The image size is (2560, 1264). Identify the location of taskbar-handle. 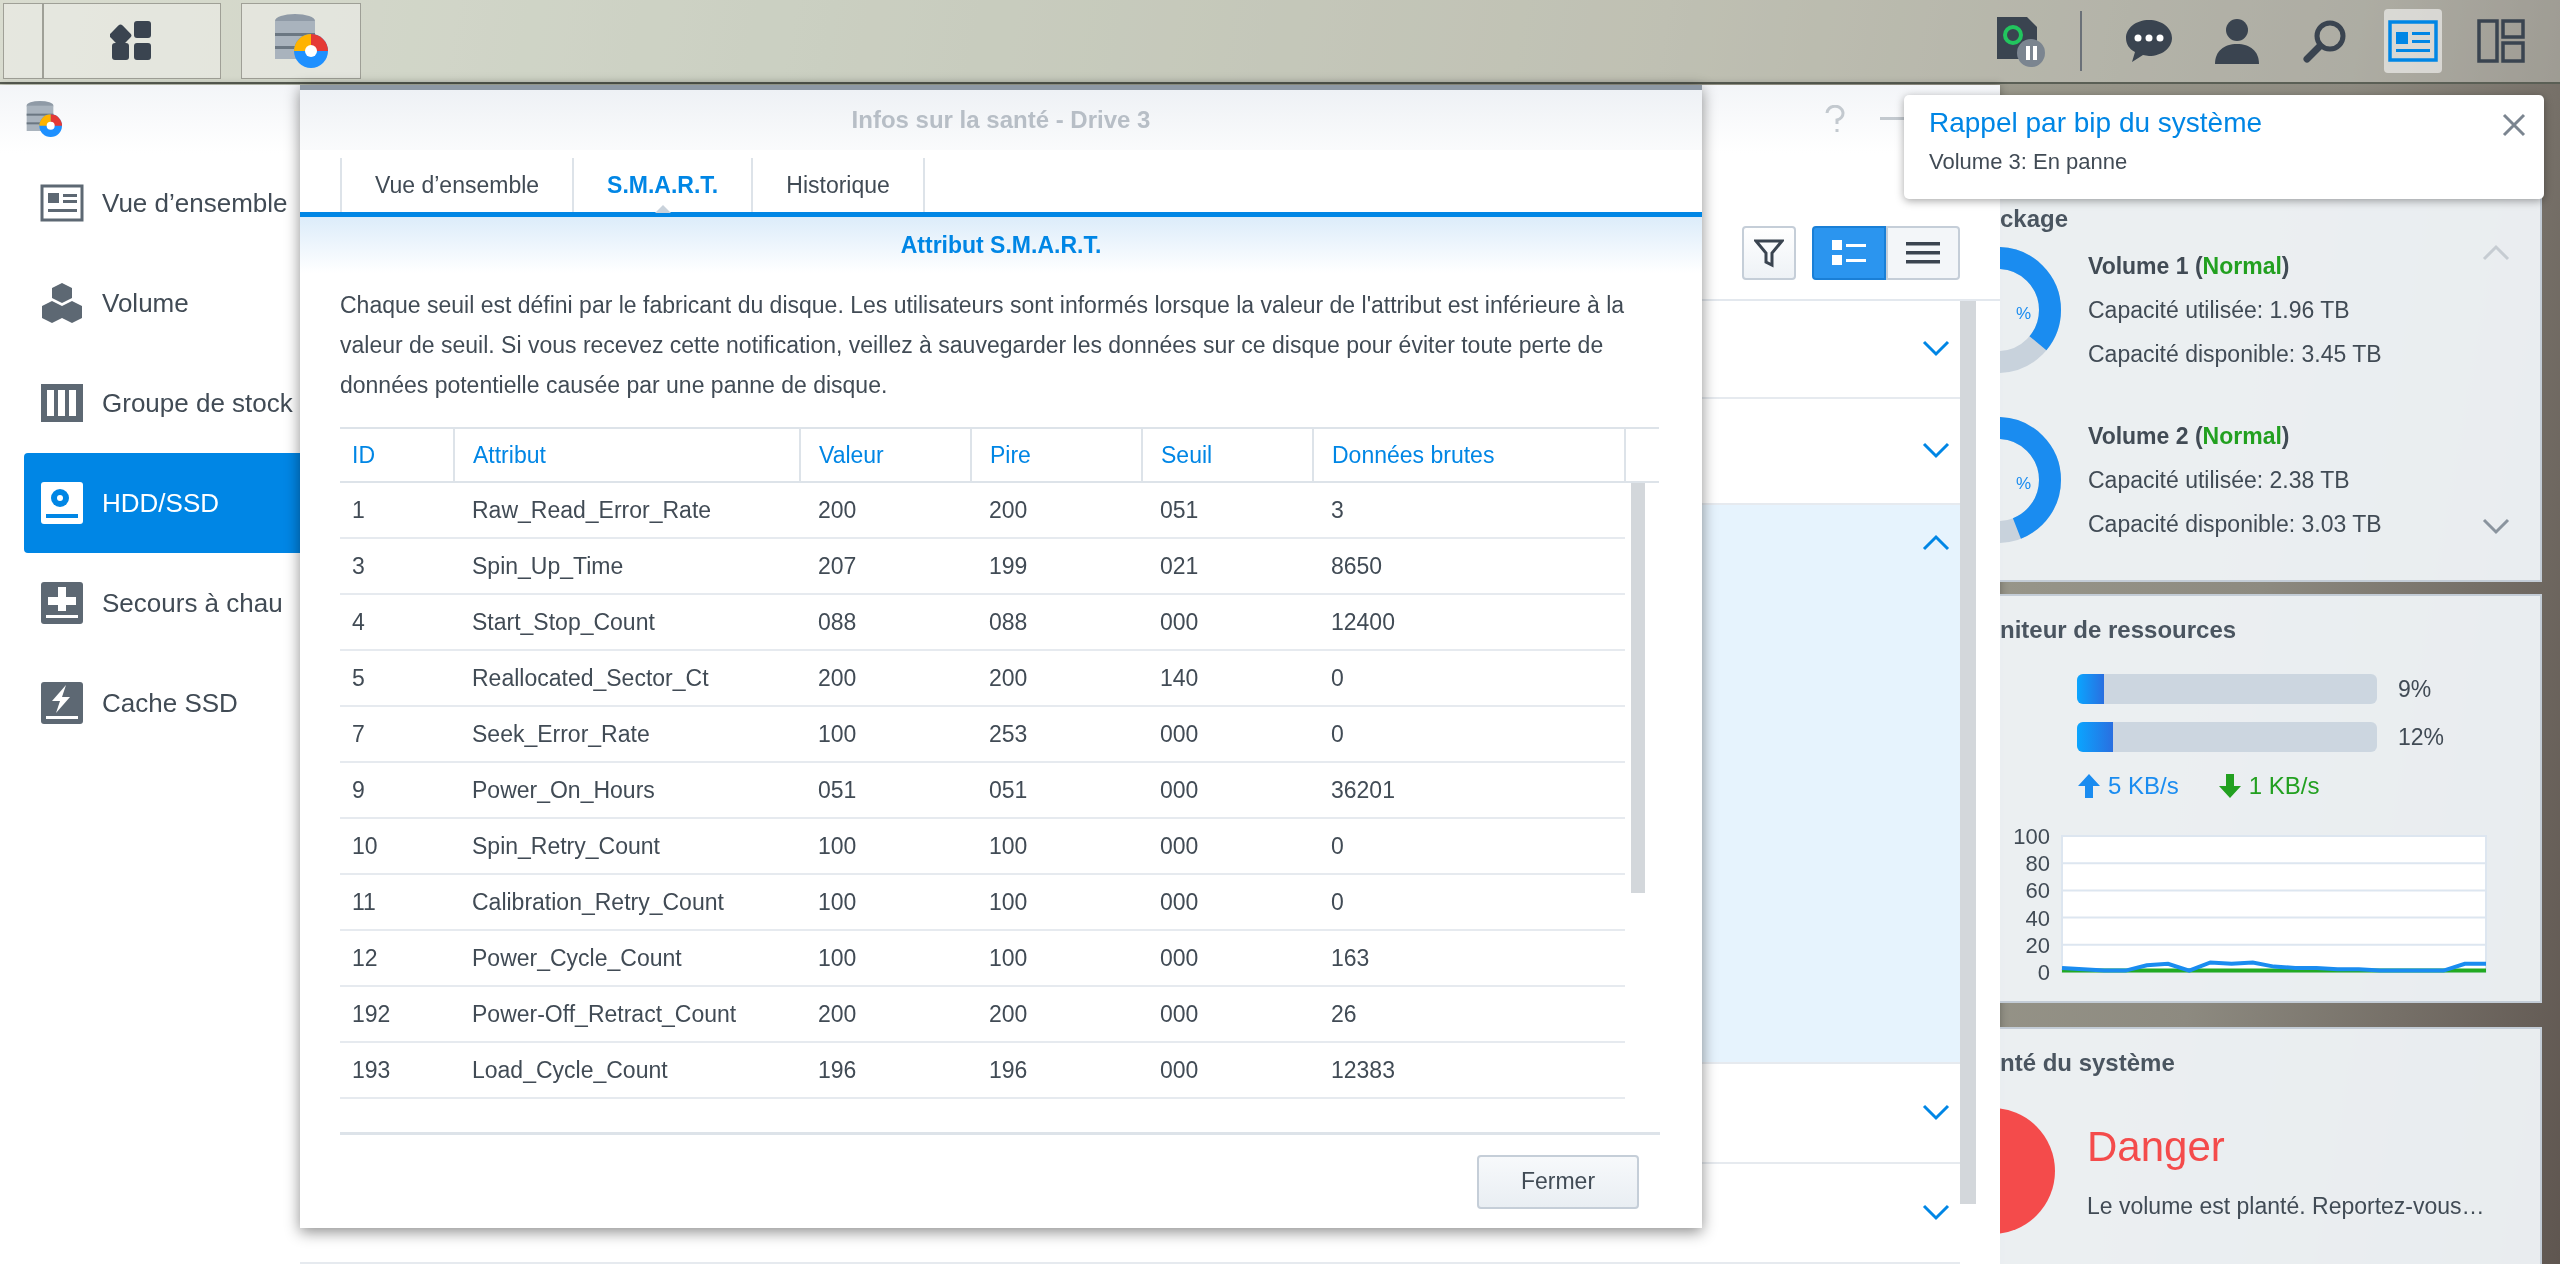
(23, 41).